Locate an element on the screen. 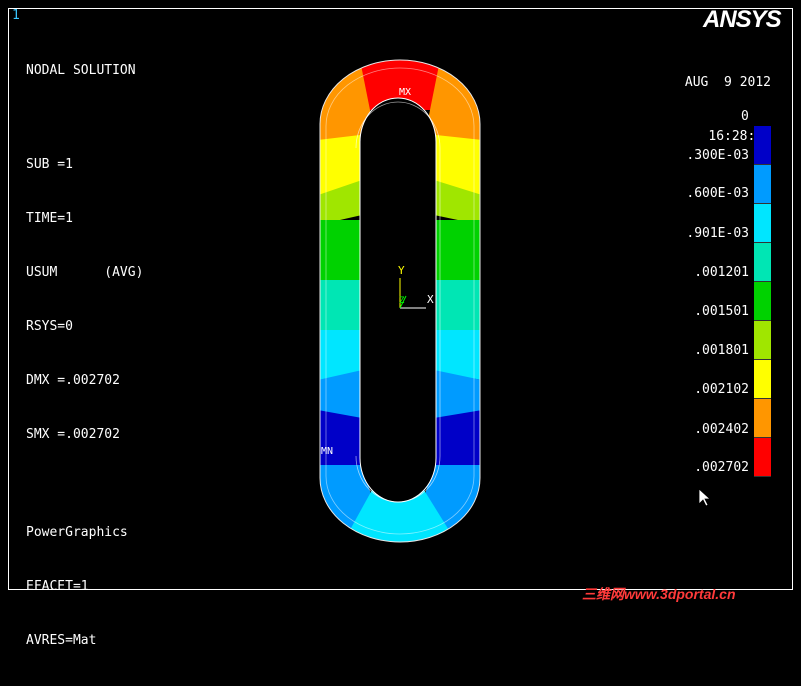 This screenshot has width=801, height=686. triad-x-label: X is located at coordinates (430, 299).